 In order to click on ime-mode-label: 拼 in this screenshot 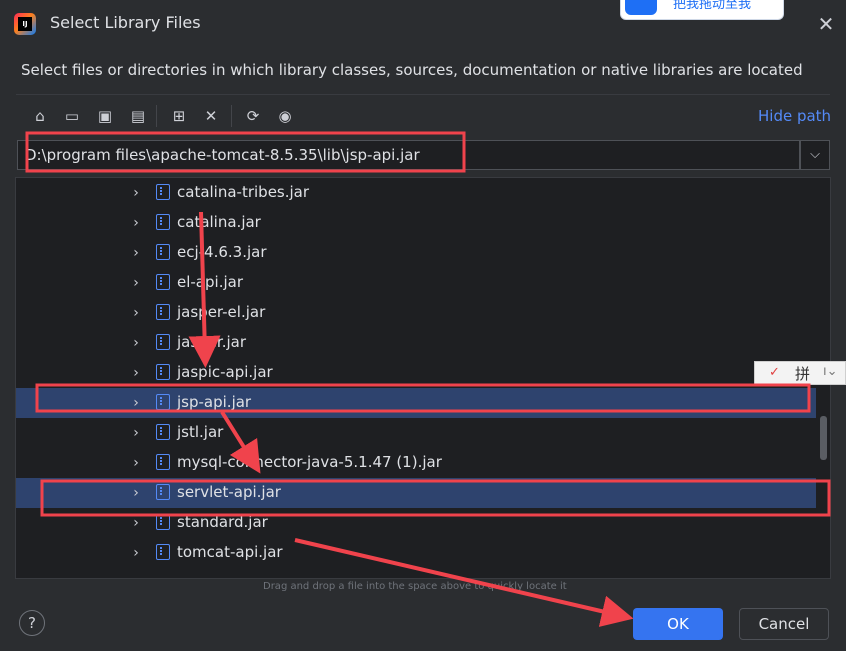, I will do `click(802, 373)`.